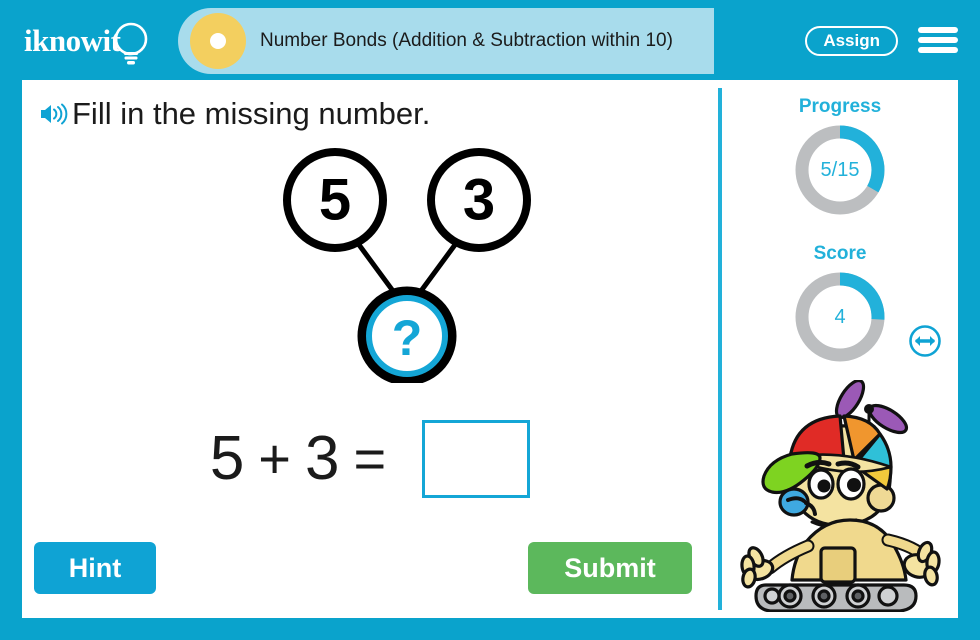 The height and width of the screenshot is (640, 980). I want to click on robot-mascot-with-propeller-cap, so click(840, 496).